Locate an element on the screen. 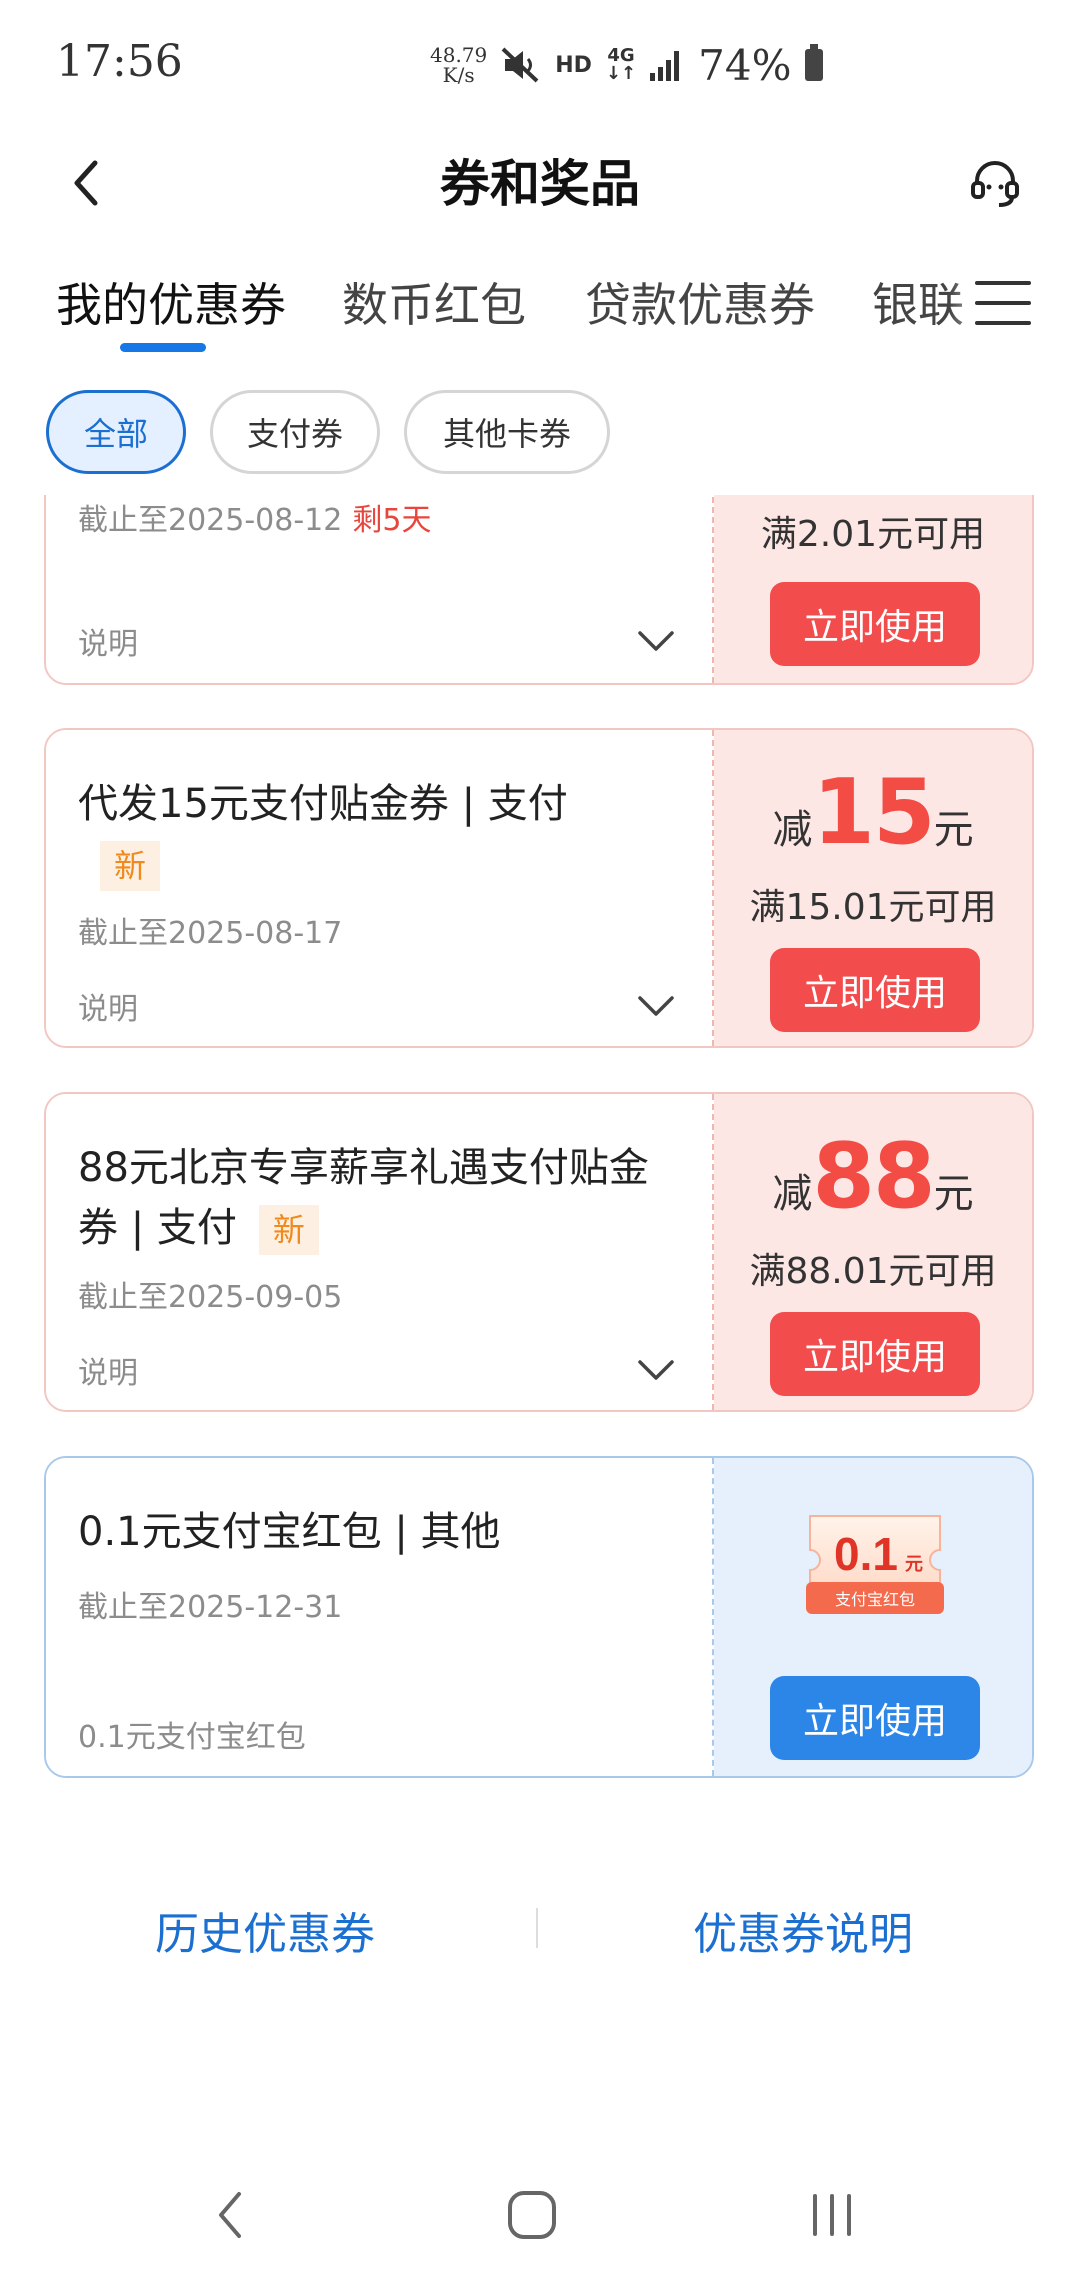 The width and height of the screenshot is (1080, 2280). coupon-action-panel: 满2.01元可用 立即使用 is located at coordinates (873, 589).